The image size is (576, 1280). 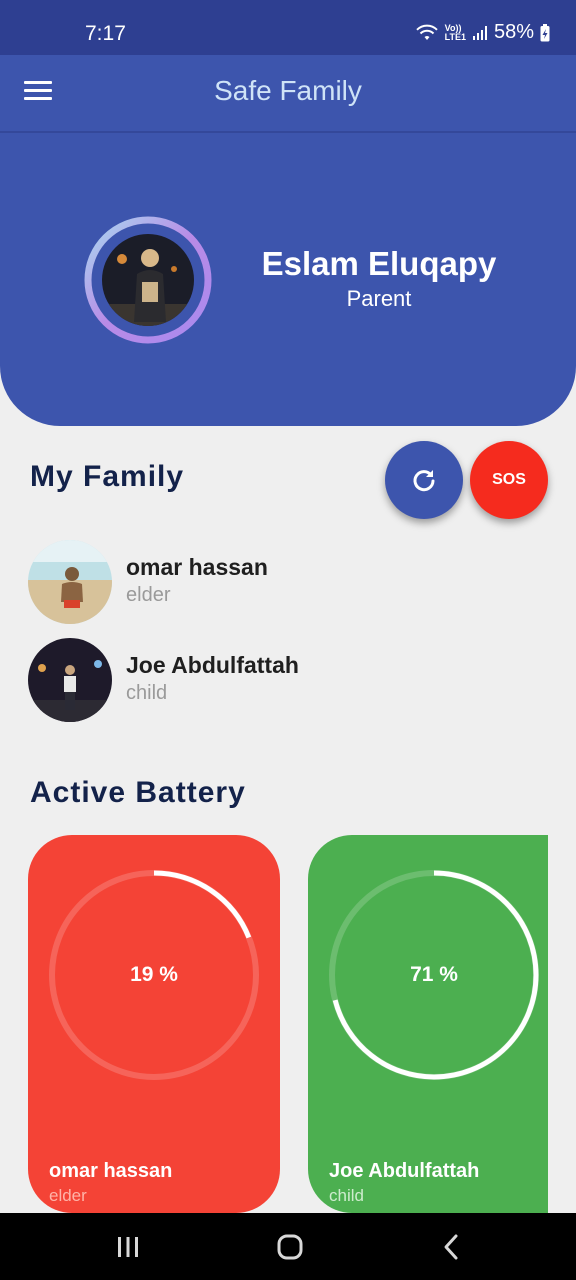 I want to click on battery-percent: 58%, so click(x=513, y=32).